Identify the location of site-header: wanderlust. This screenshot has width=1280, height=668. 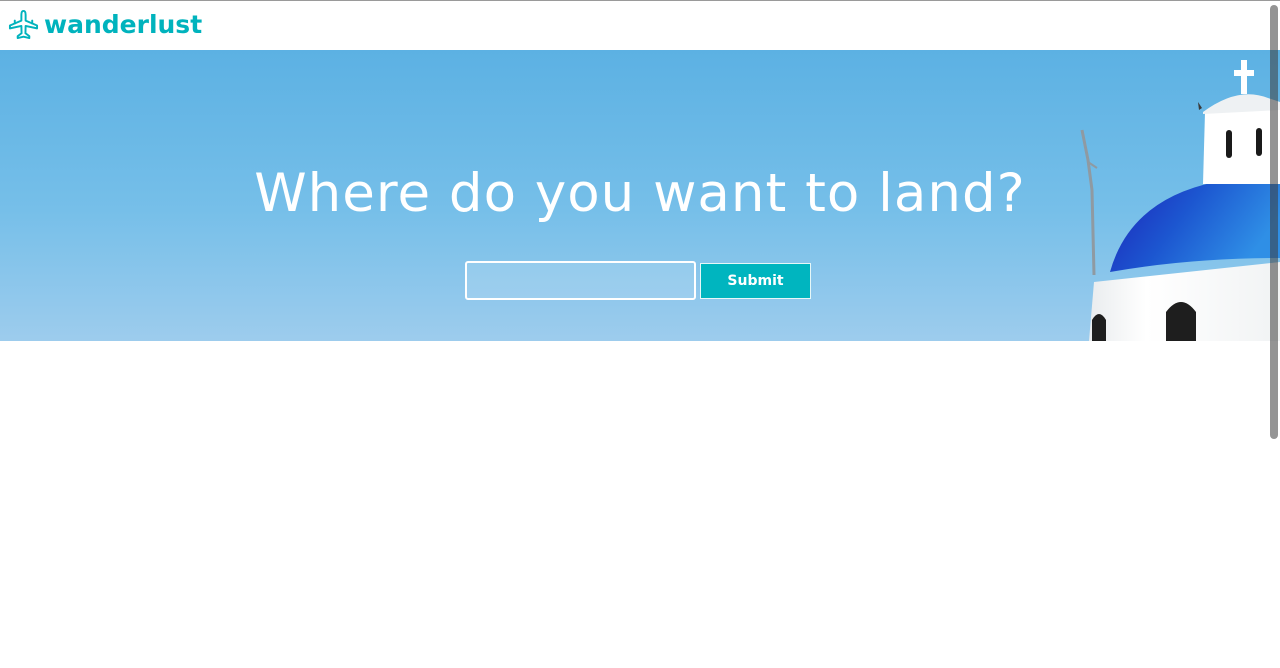
(640, 25).